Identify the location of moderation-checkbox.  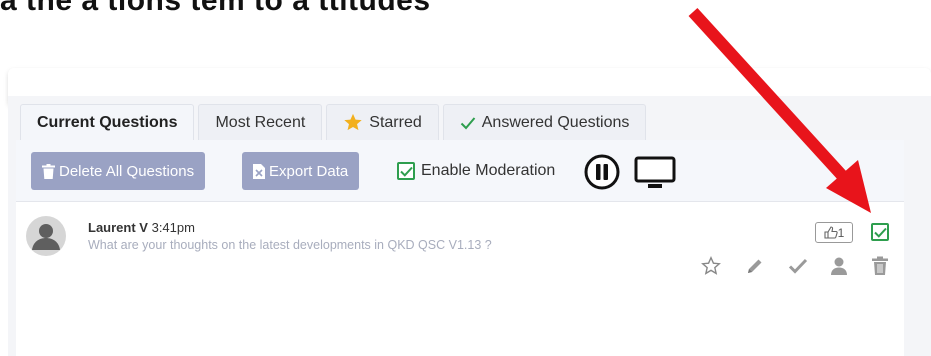
(406, 171).